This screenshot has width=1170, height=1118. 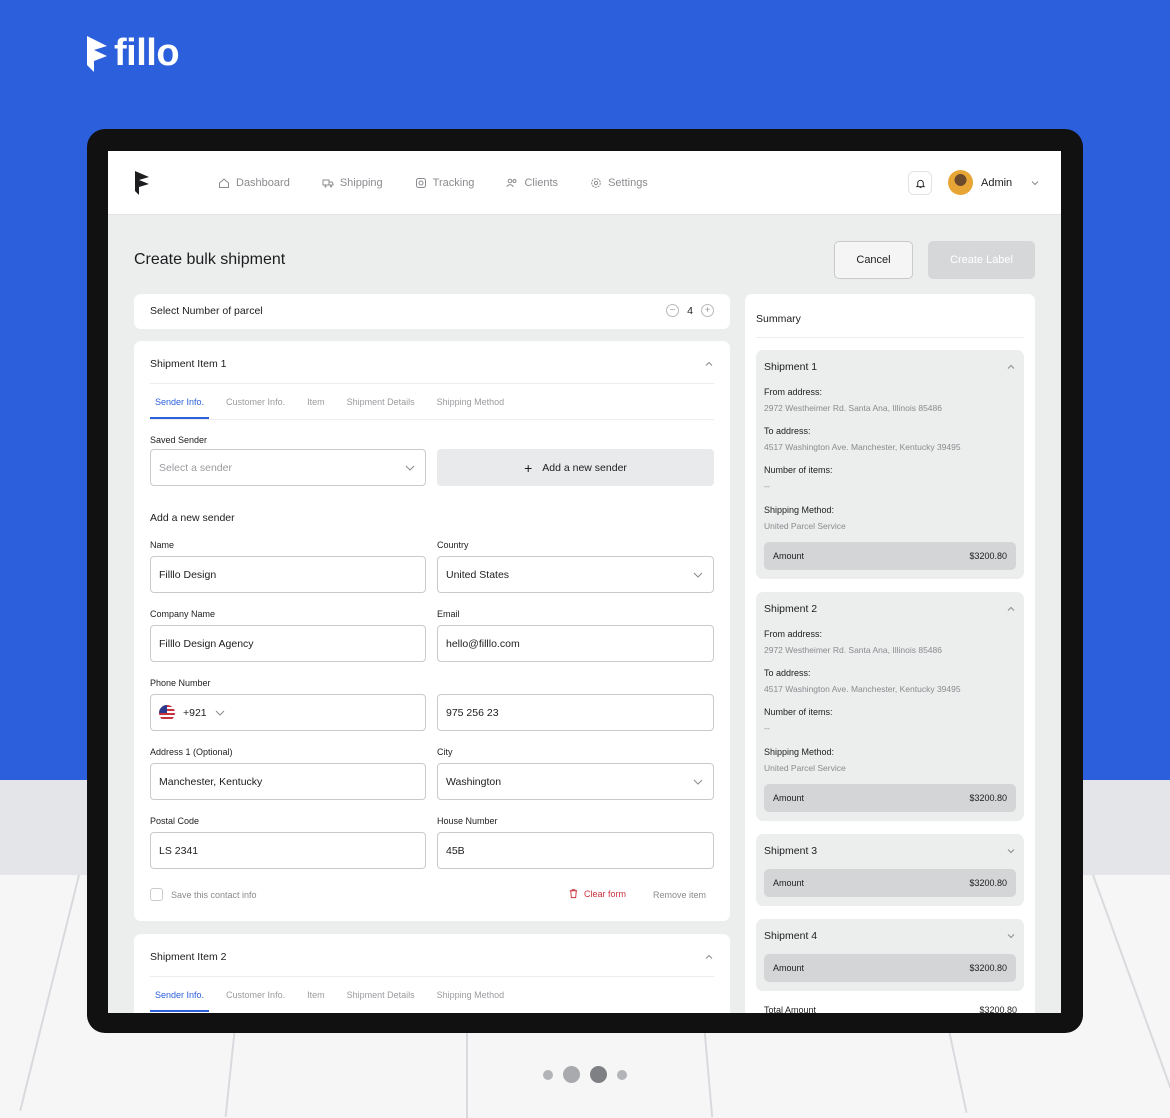 What do you see at coordinates (584, 467) in the screenshot?
I see `add-sender-label: Add a new sender` at bounding box center [584, 467].